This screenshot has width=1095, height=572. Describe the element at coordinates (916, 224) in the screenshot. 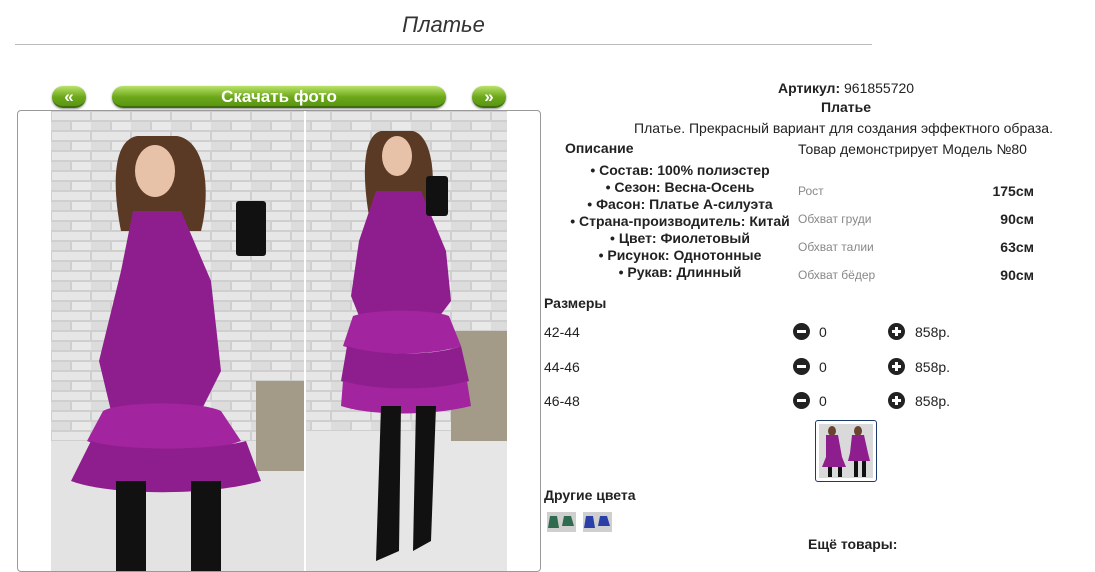

I see `measurement-row: Обхват груди 90см` at that location.